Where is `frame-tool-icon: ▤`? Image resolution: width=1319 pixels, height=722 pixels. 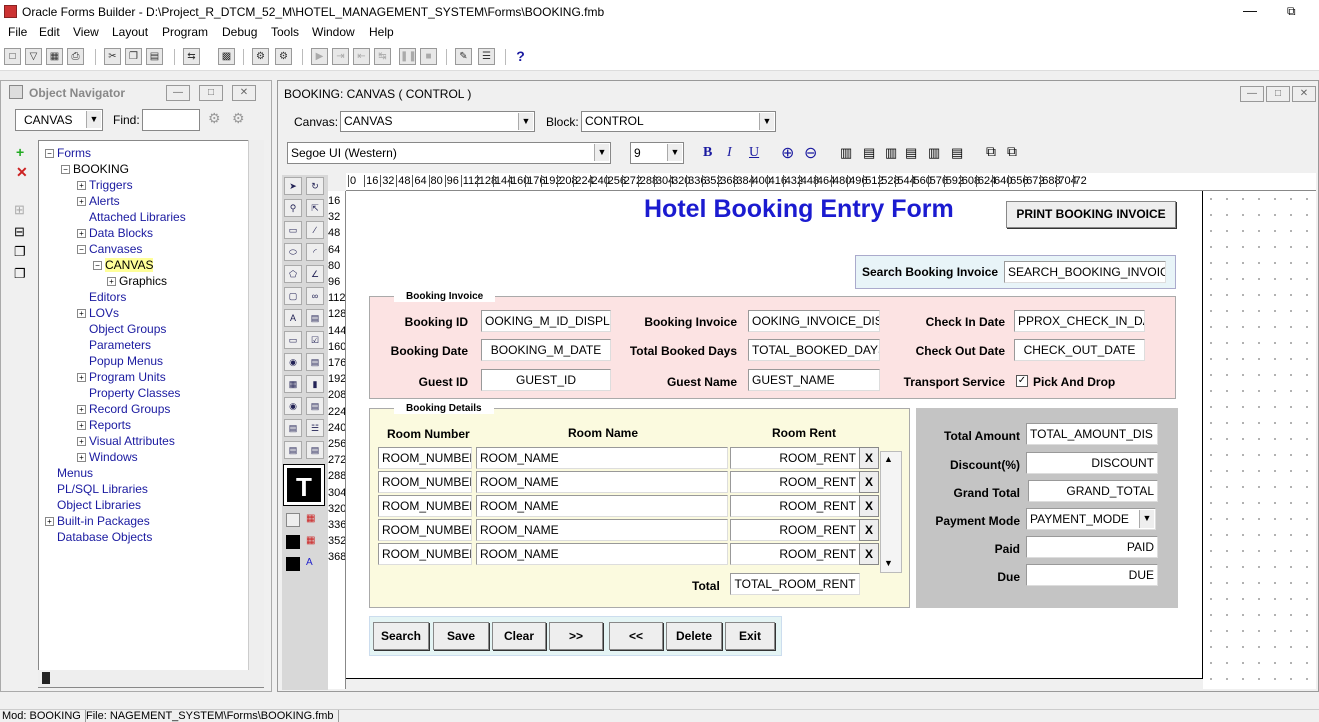 frame-tool-icon: ▤ is located at coordinates (315, 318).